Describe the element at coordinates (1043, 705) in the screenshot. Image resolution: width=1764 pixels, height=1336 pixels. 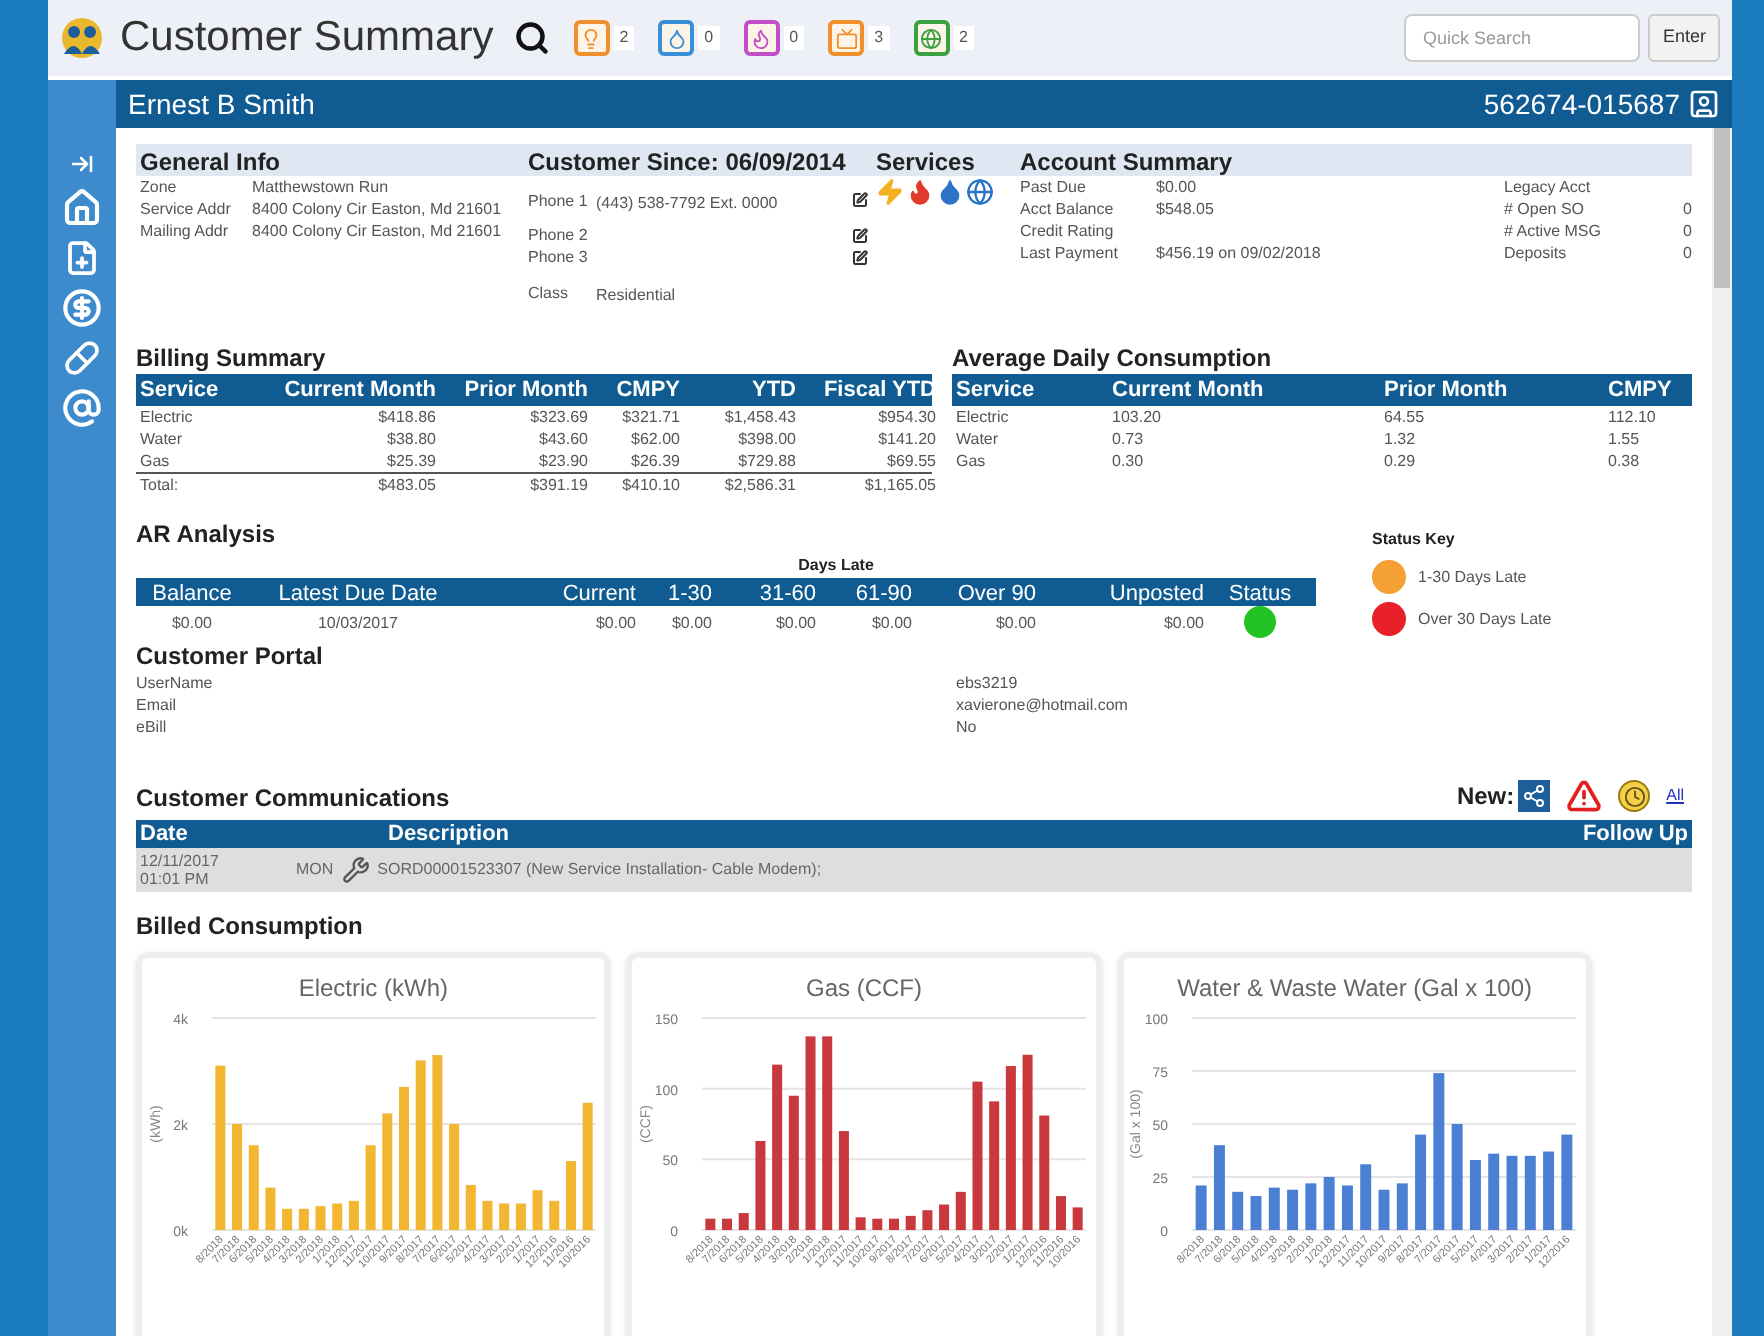
I see `field-value: xavierone@hotmail.com` at that location.